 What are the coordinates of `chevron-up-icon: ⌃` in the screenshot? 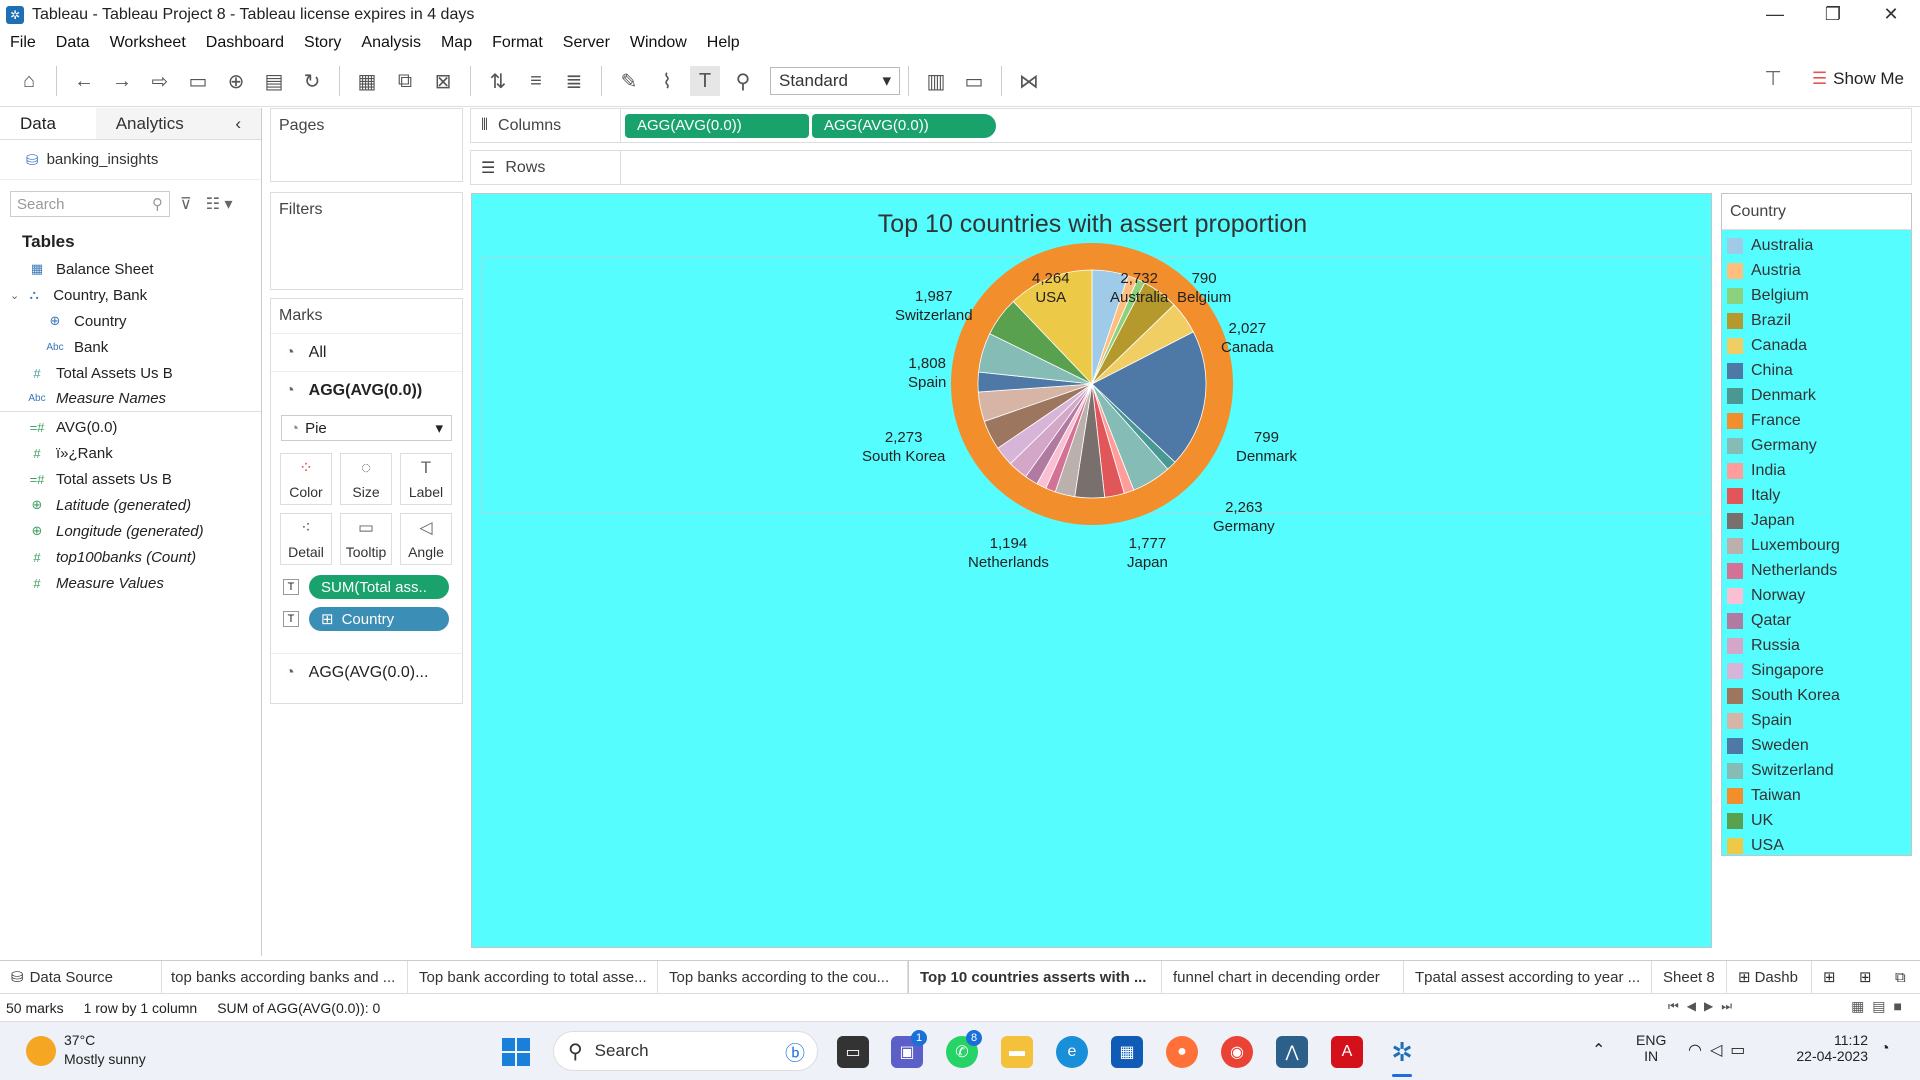 It's located at (1598, 1050).